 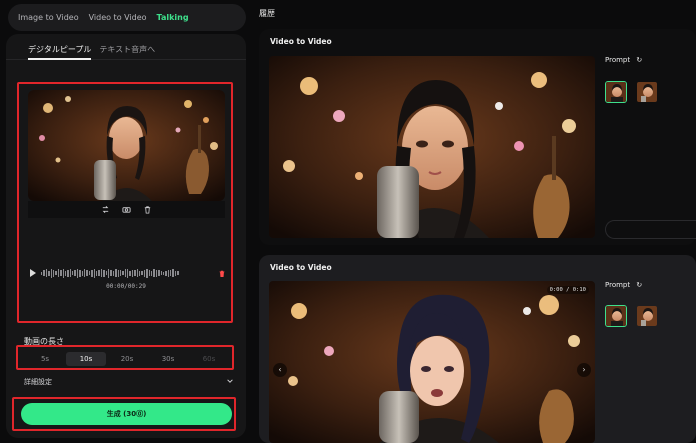 What do you see at coordinates (567, 290) in the screenshot?
I see `video-time: 0:00 / 0:10` at bounding box center [567, 290].